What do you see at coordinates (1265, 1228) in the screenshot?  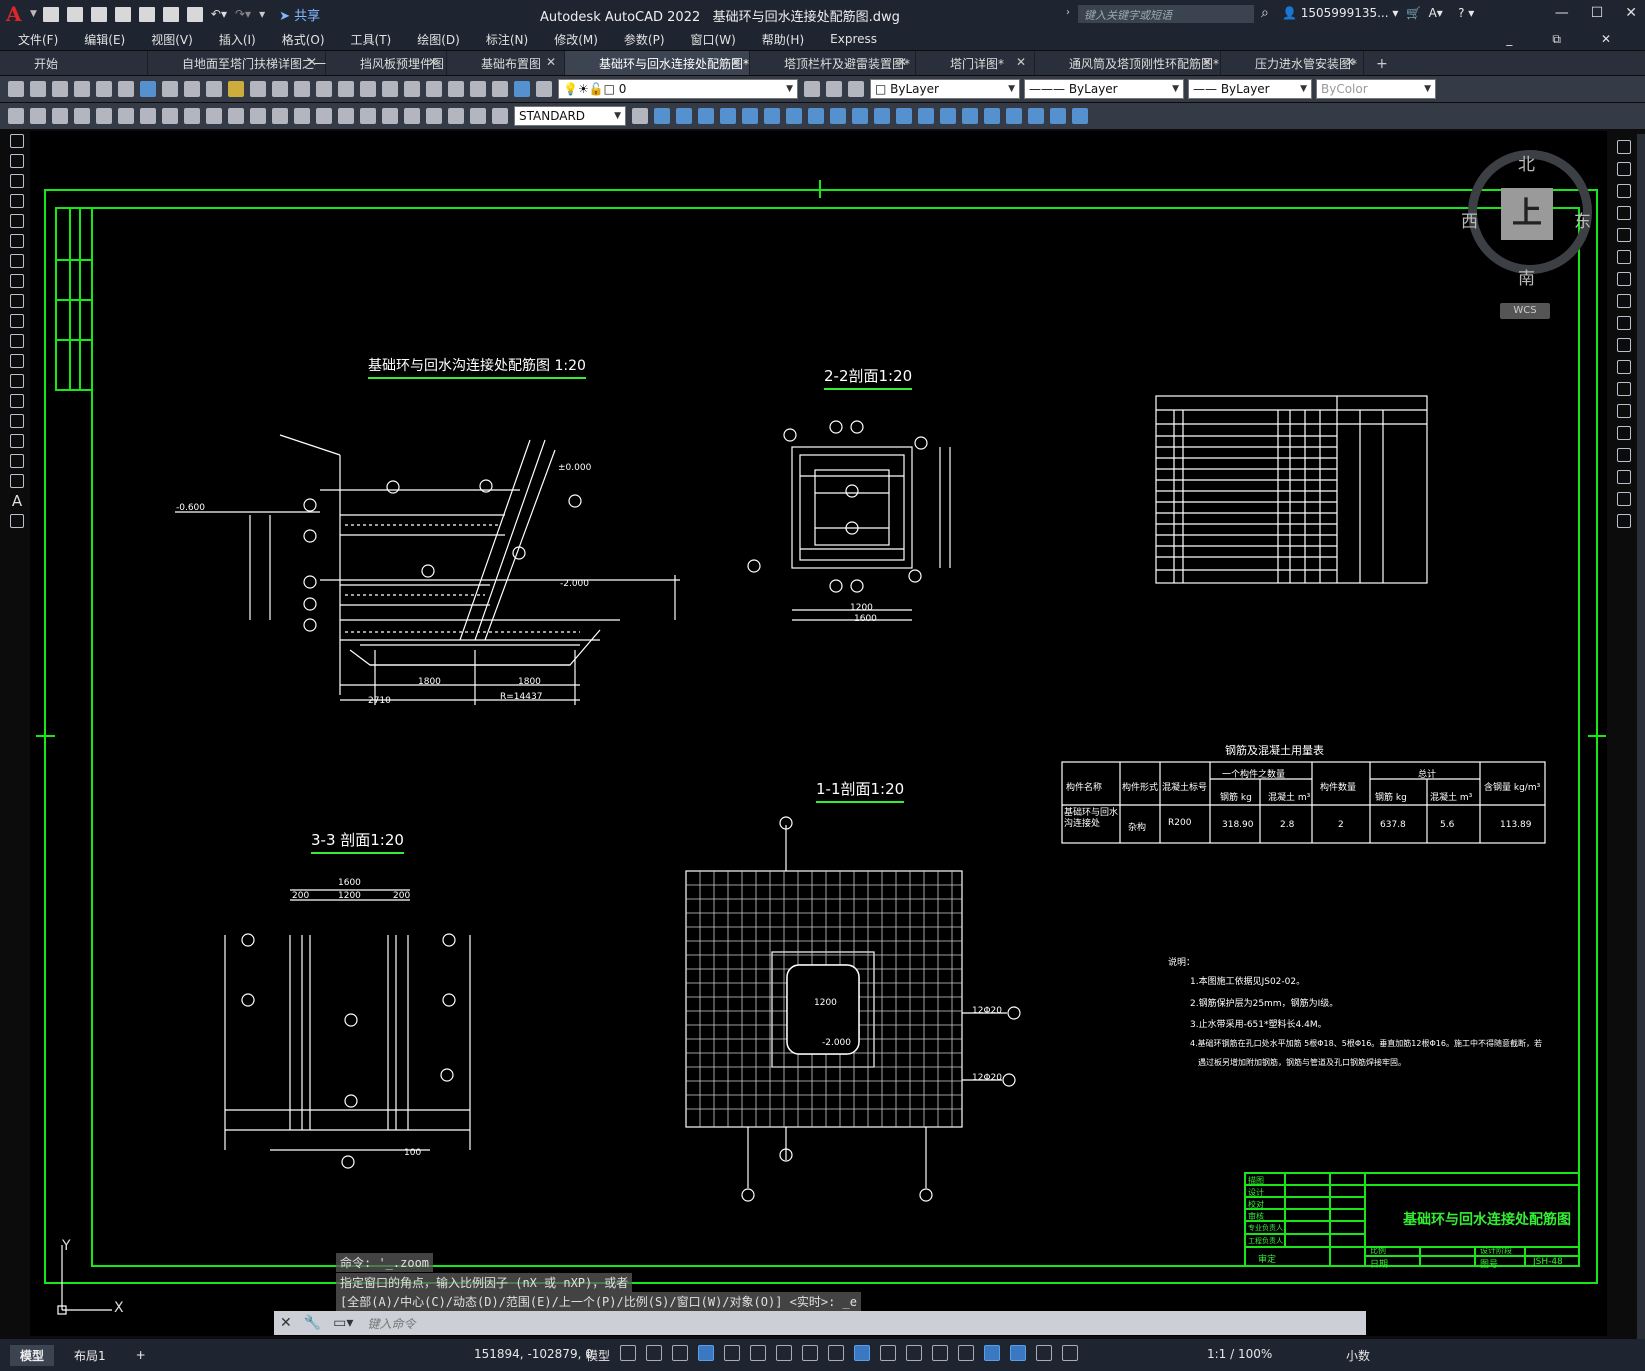 I see `tb-row-5: 专业负责人` at bounding box center [1265, 1228].